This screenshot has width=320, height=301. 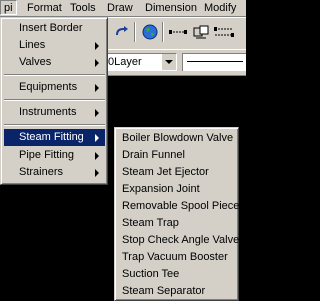 I want to click on menu-item-label: Lines, so click(x=32, y=45).